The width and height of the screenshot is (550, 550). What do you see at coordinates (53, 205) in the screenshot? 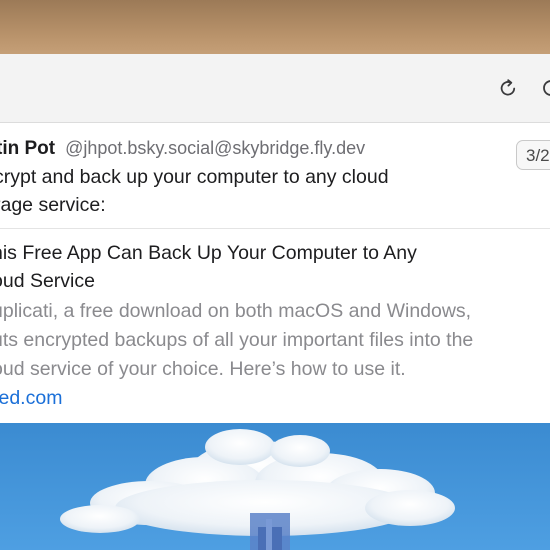
I see `post-text-line: rage service:` at bounding box center [53, 205].